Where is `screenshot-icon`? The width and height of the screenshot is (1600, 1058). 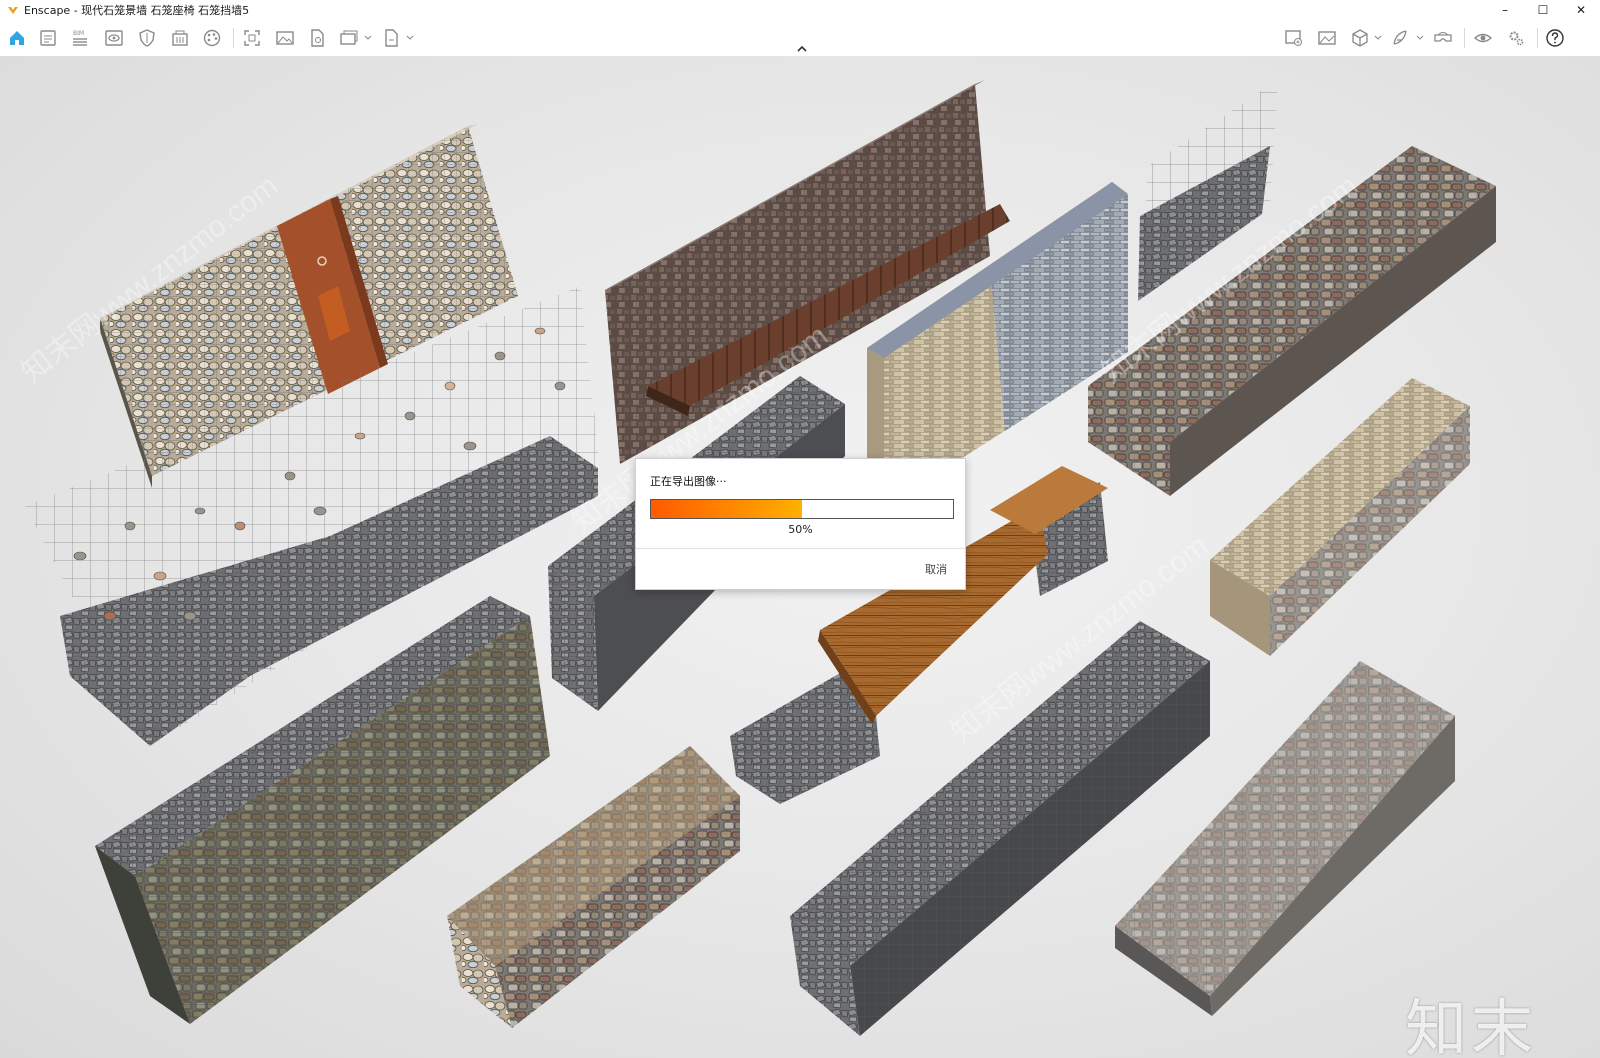
screenshot-icon is located at coordinates (252, 38).